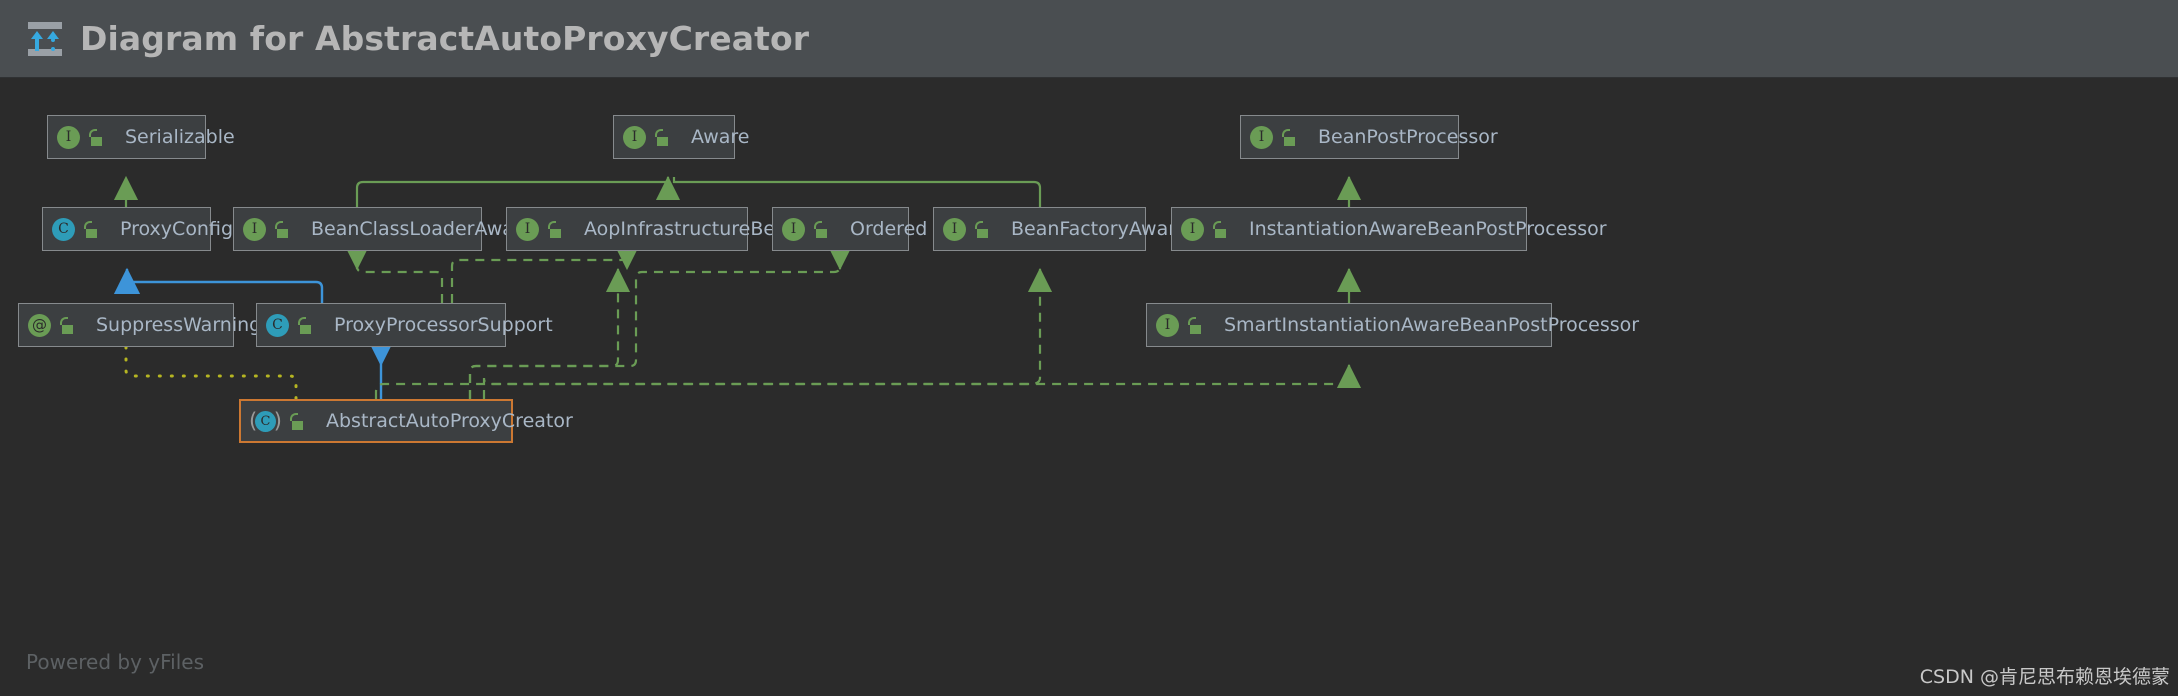  Describe the element at coordinates (681, 137) in the screenshot. I see `node-aware: I Aware` at that location.